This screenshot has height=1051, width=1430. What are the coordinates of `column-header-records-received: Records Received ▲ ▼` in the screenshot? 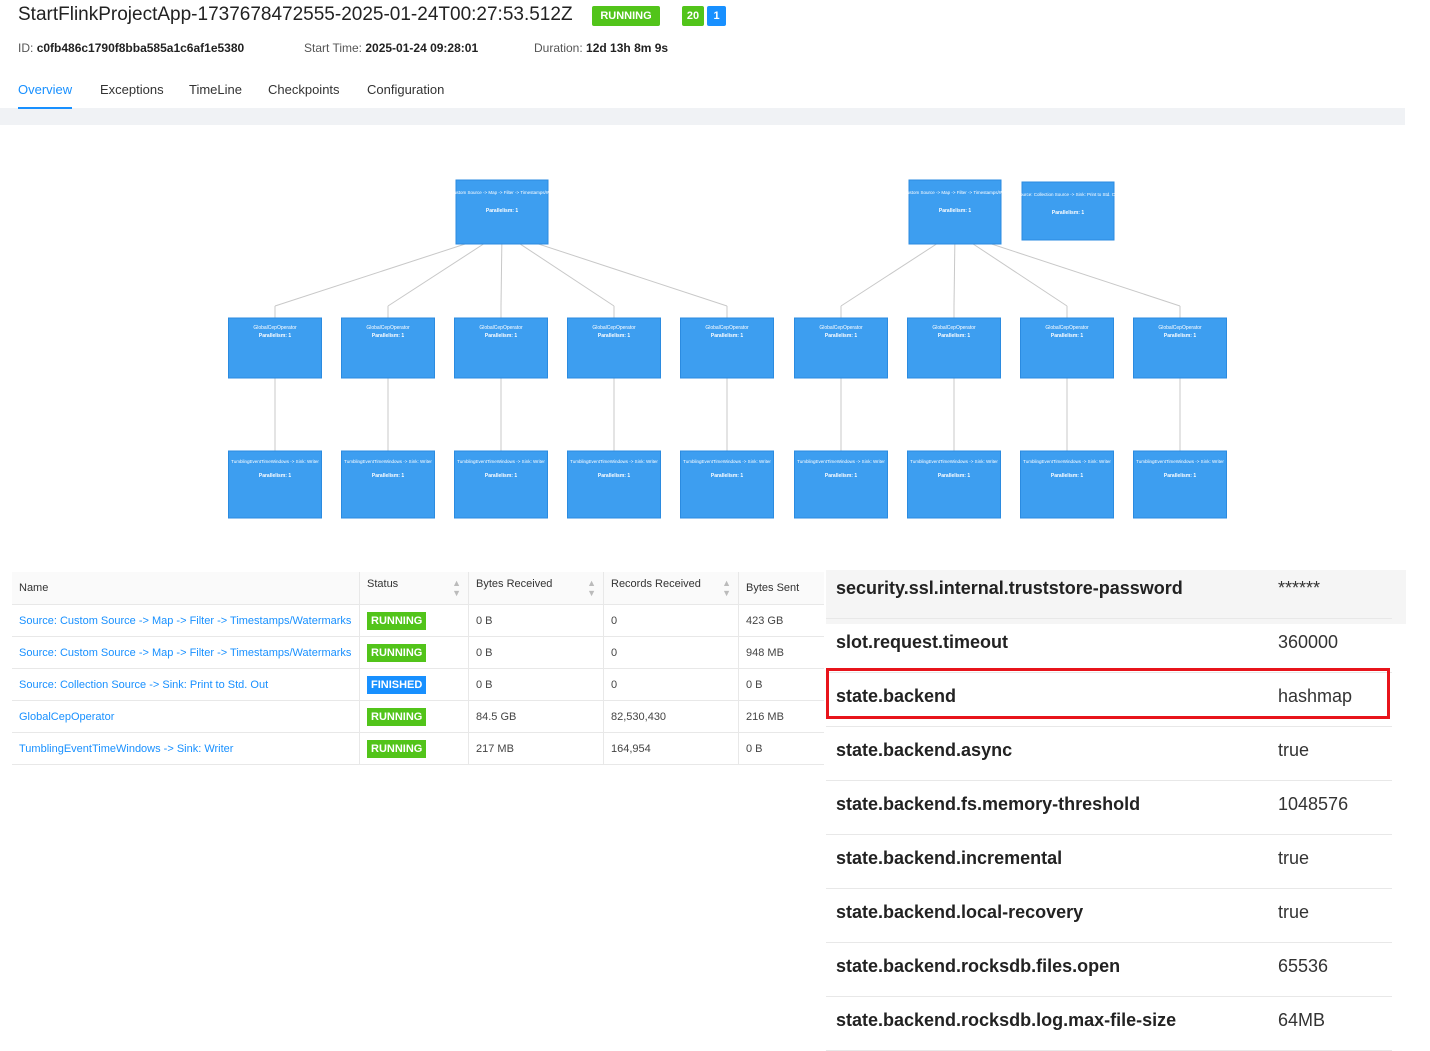 It's located at (671, 588).